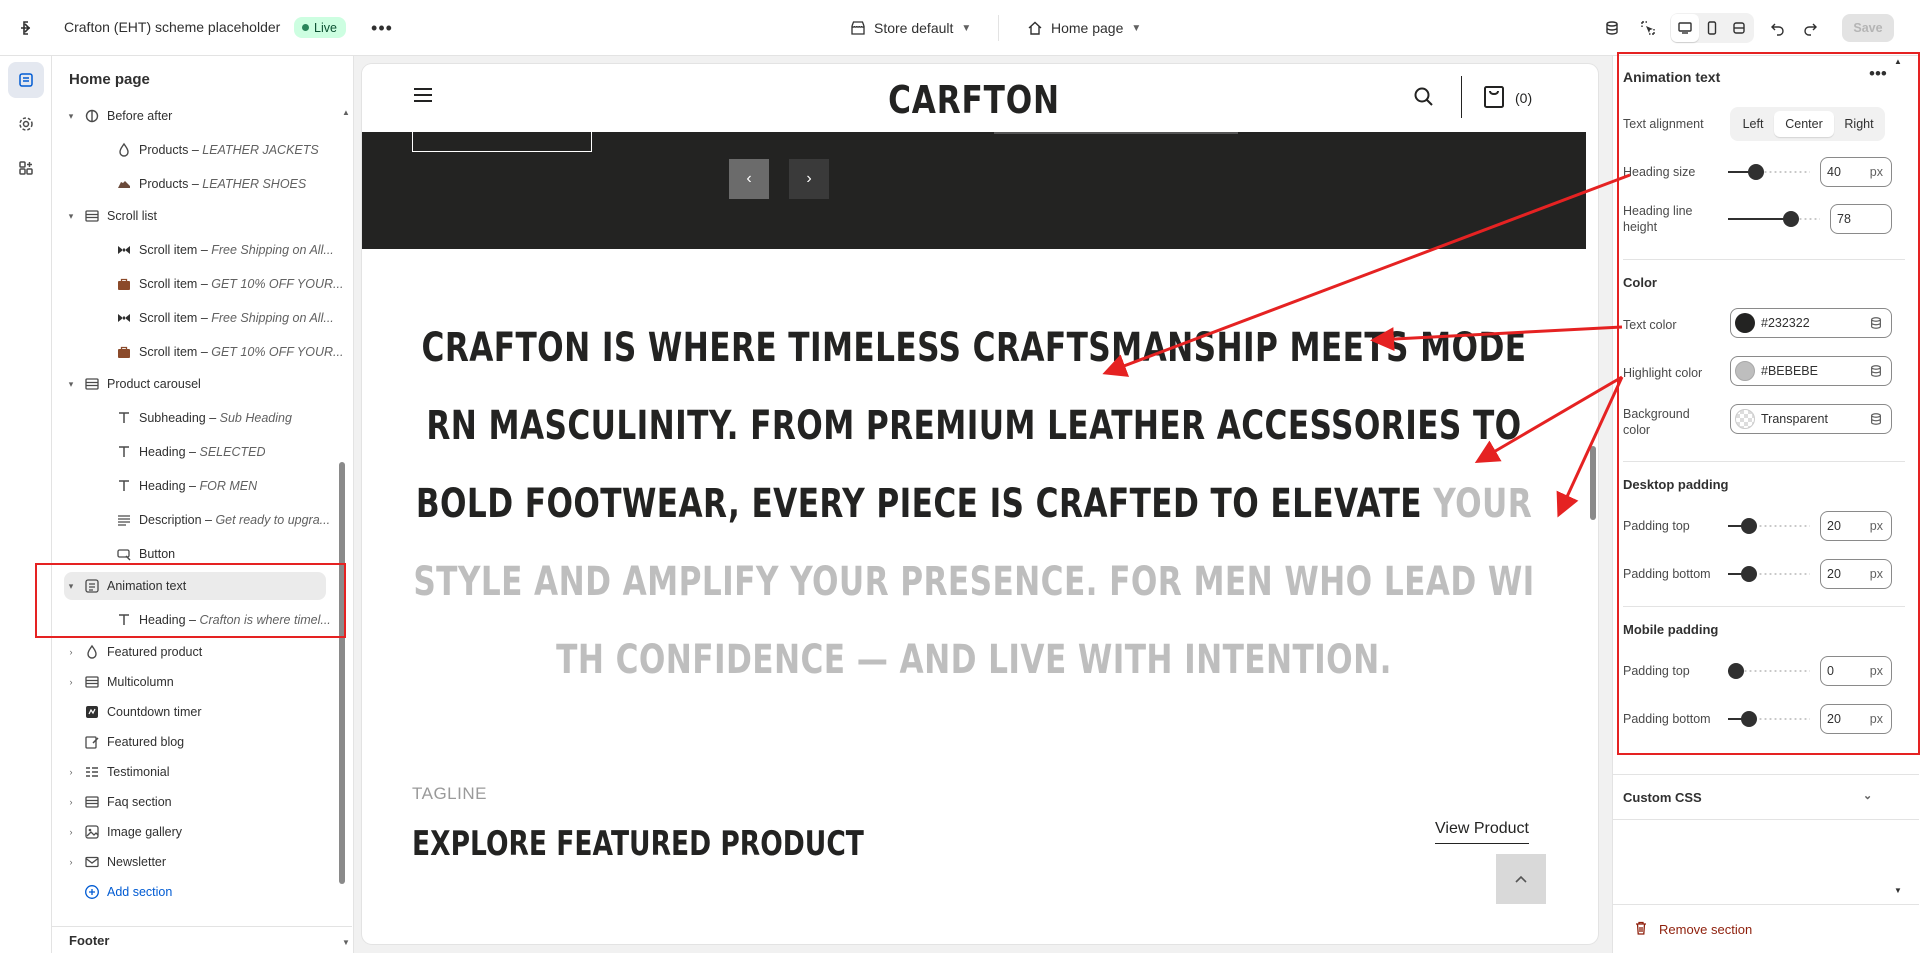 This screenshot has height=953, width=1920. I want to click on tree-item: ▾ Animation text, so click(195, 586).